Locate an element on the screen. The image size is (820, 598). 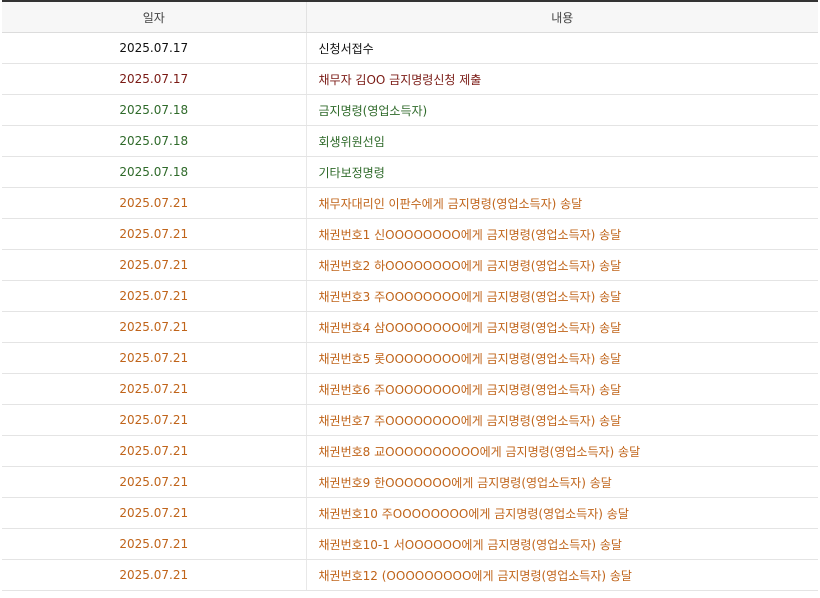
row-content: 채권번호9 한OOOOOOO에게 금지명령(영업소득자) 송달 is located at coordinates (562, 482).